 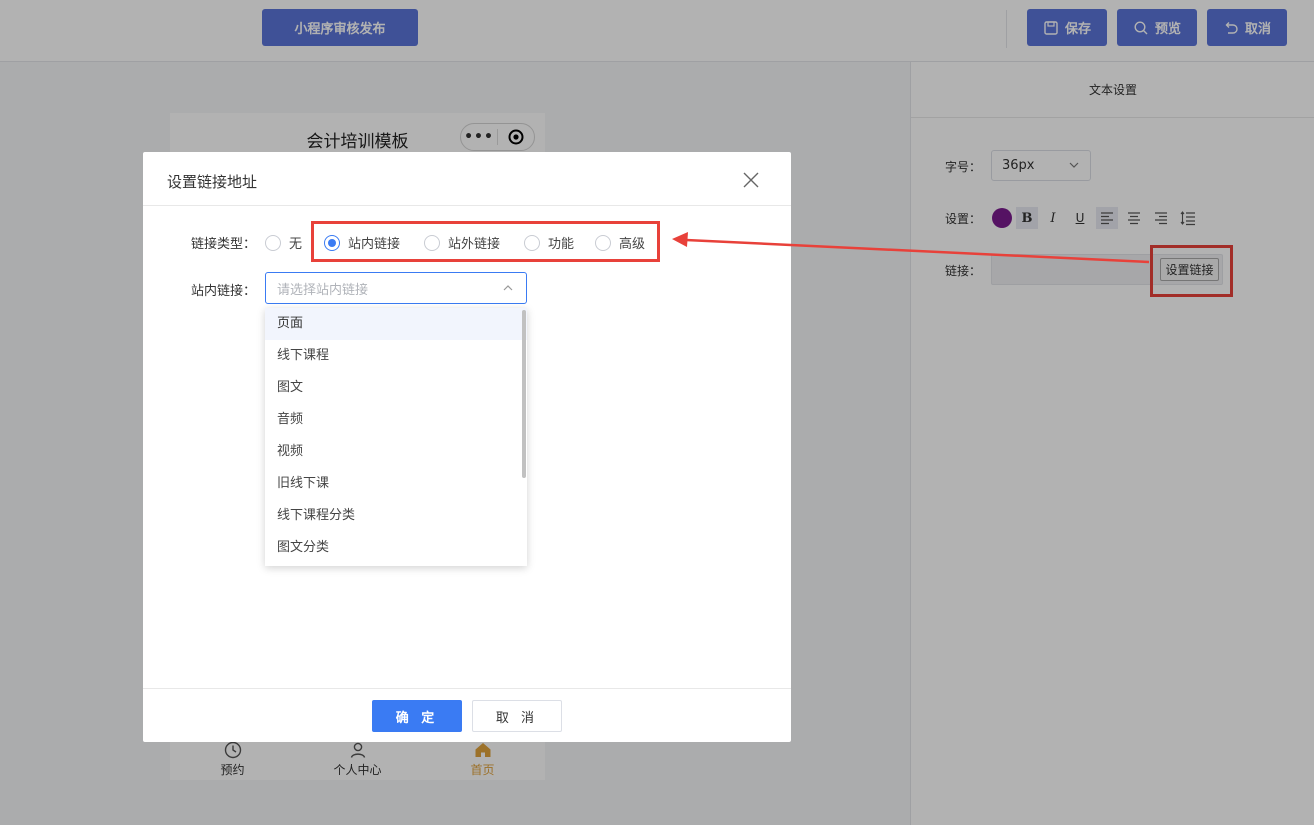 I want to click on dropdown-option-offline-course: 线下课程, so click(x=396, y=356).